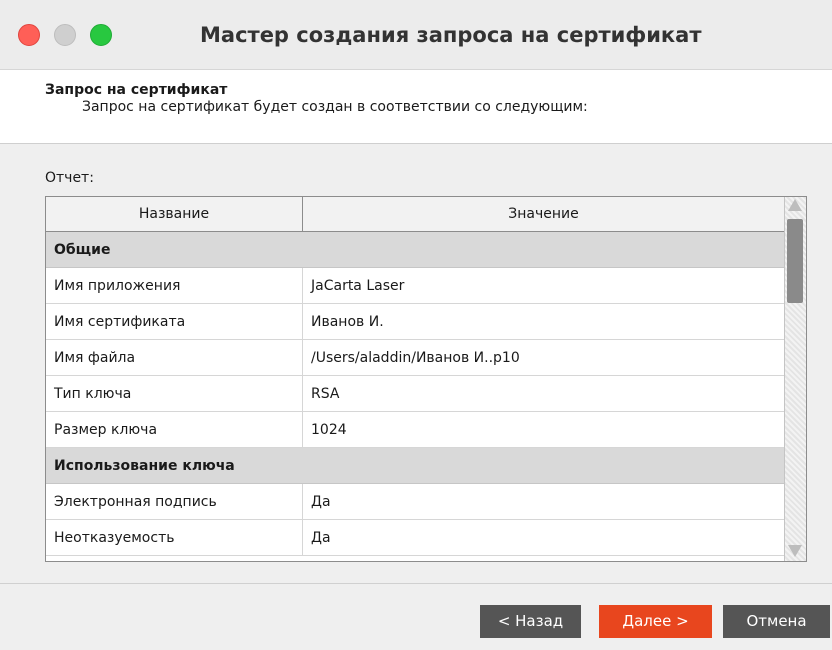 The width and height of the screenshot is (832, 650). Describe the element at coordinates (65, 35) in the screenshot. I see `minimize-window-button` at that location.